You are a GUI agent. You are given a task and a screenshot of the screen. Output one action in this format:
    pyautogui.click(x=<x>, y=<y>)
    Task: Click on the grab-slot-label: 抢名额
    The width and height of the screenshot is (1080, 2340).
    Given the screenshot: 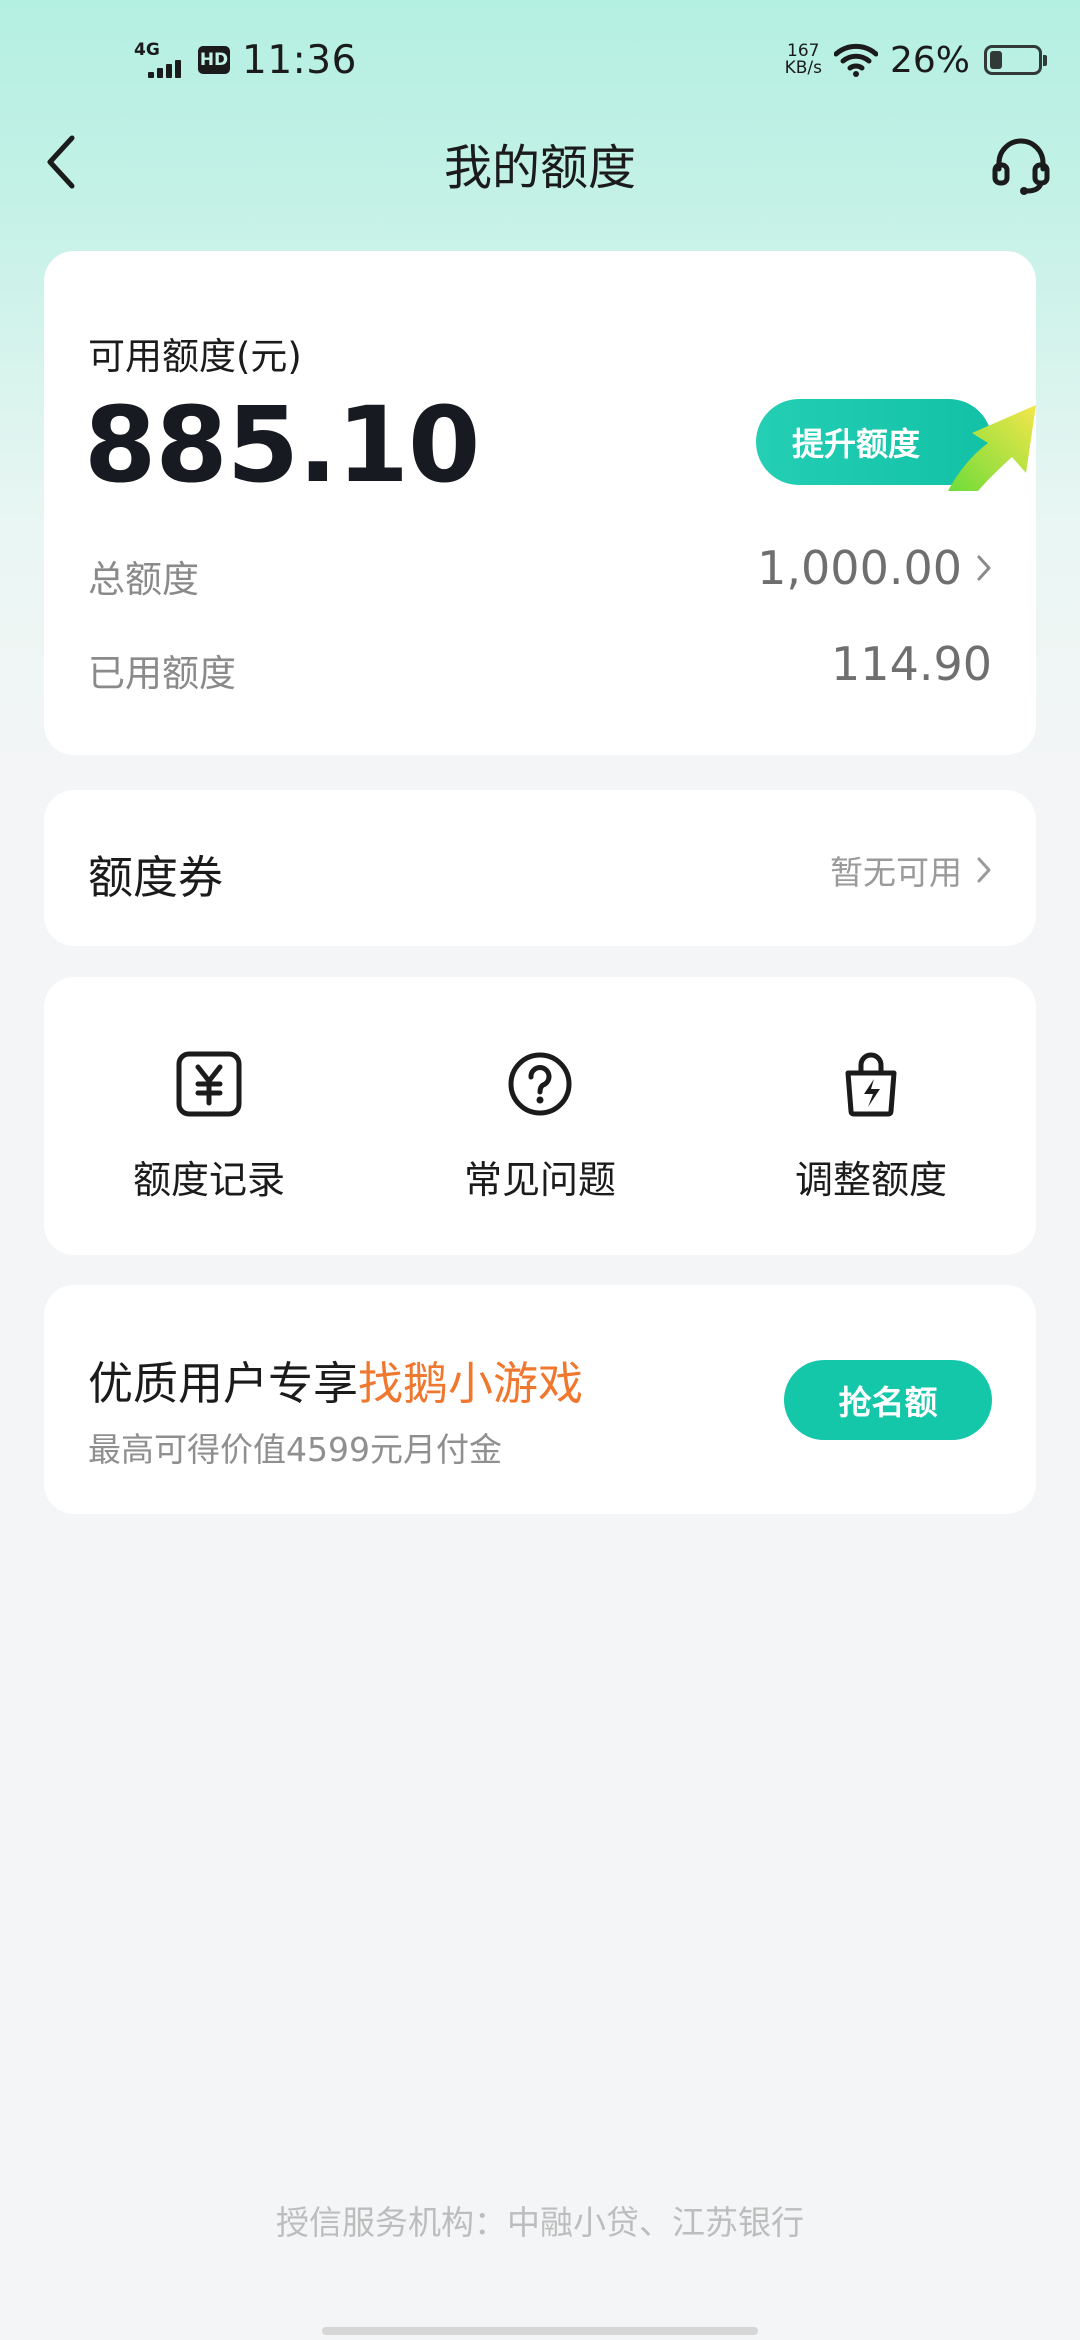 What is the action you would take?
    pyautogui.click(x=888, y=1402)
    